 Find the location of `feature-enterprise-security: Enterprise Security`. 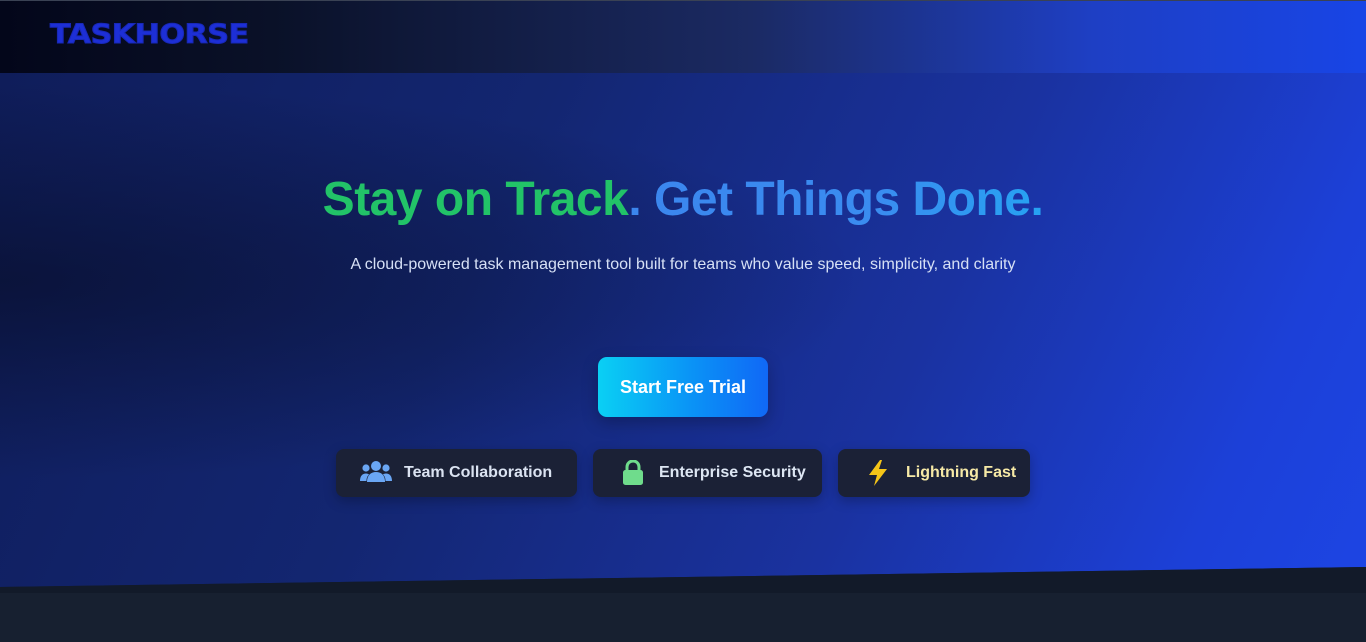

feature-enterprise-security: Enterprise Security is located at coordinates (707, 473).